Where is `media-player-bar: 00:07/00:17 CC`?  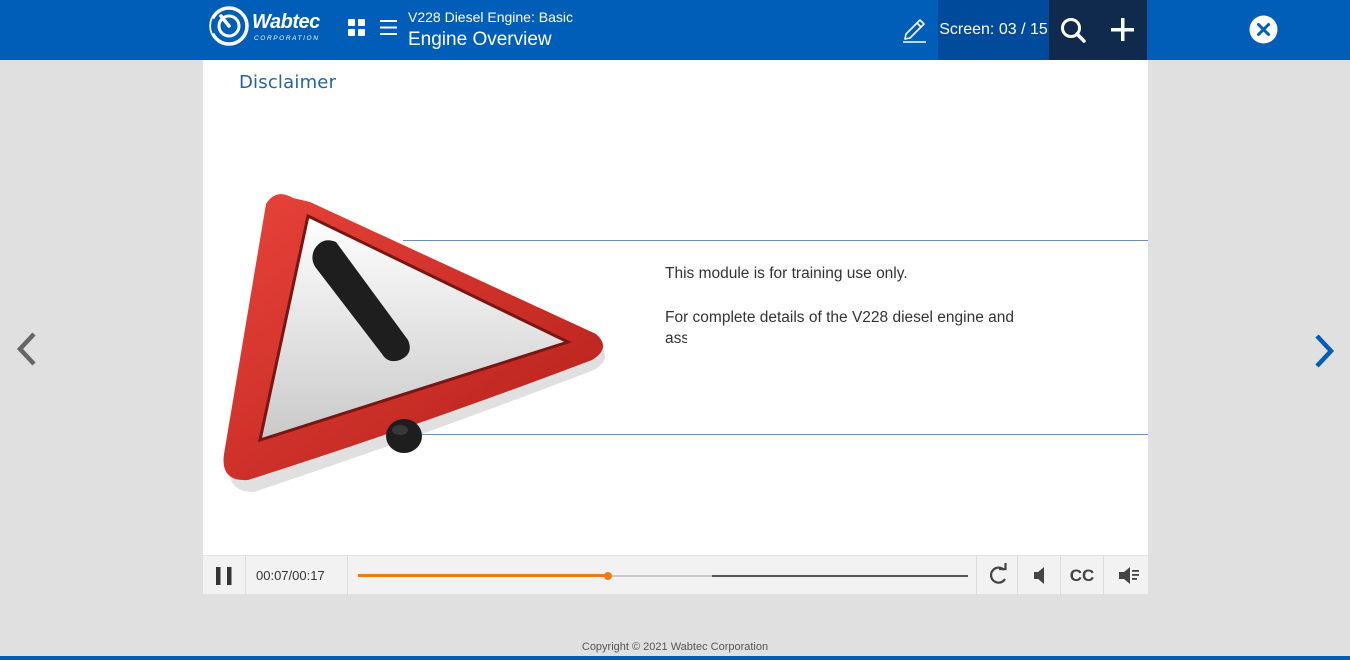
media-player-bar: 00:07/00:17 CC is located at coordinates (675, 575).